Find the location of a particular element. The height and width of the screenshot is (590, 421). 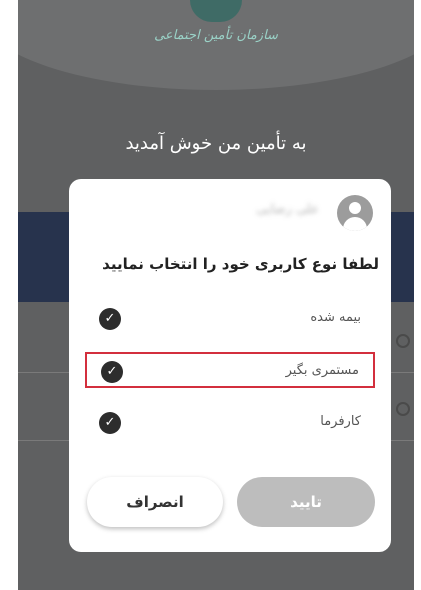

dialog-prompt: لطفا نوع کاربری خود را انتخاب نمایید is located at coordinates (240, 264).